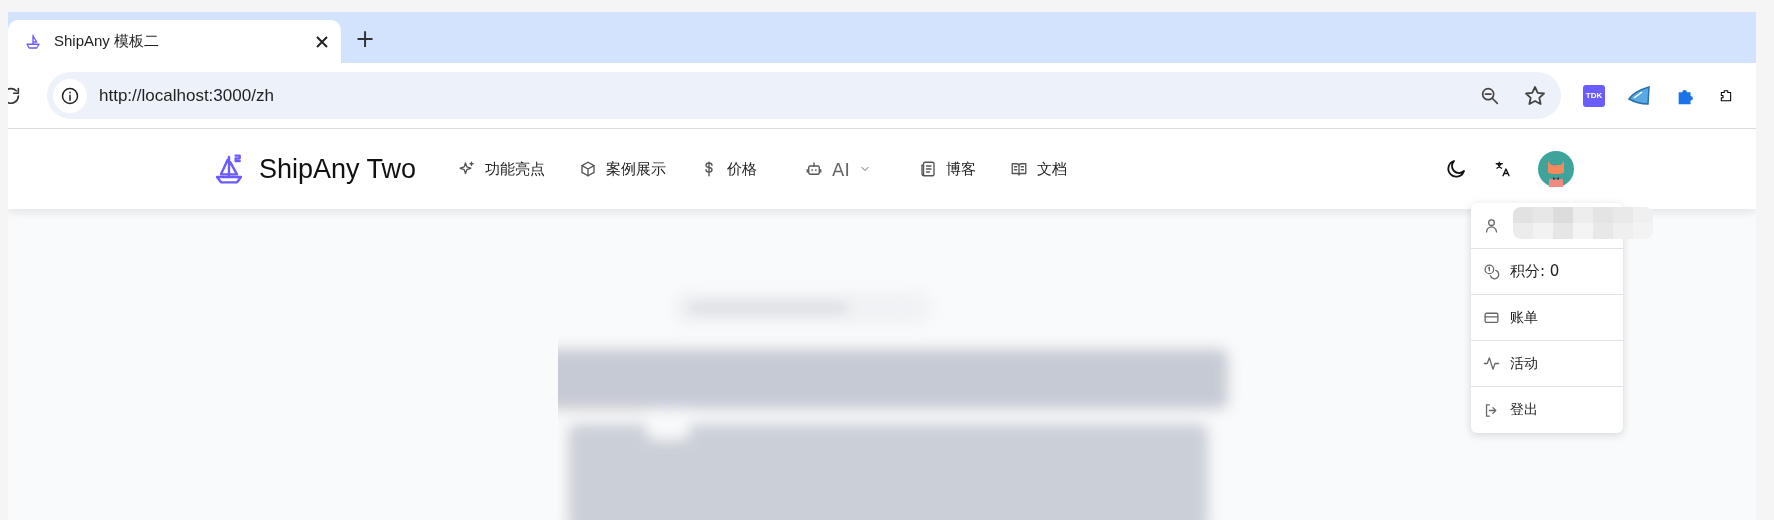  What do you see at coordinates (838, 169) in the screenshot?
I see `nav-link: AI` at bounding box center [838, 169].